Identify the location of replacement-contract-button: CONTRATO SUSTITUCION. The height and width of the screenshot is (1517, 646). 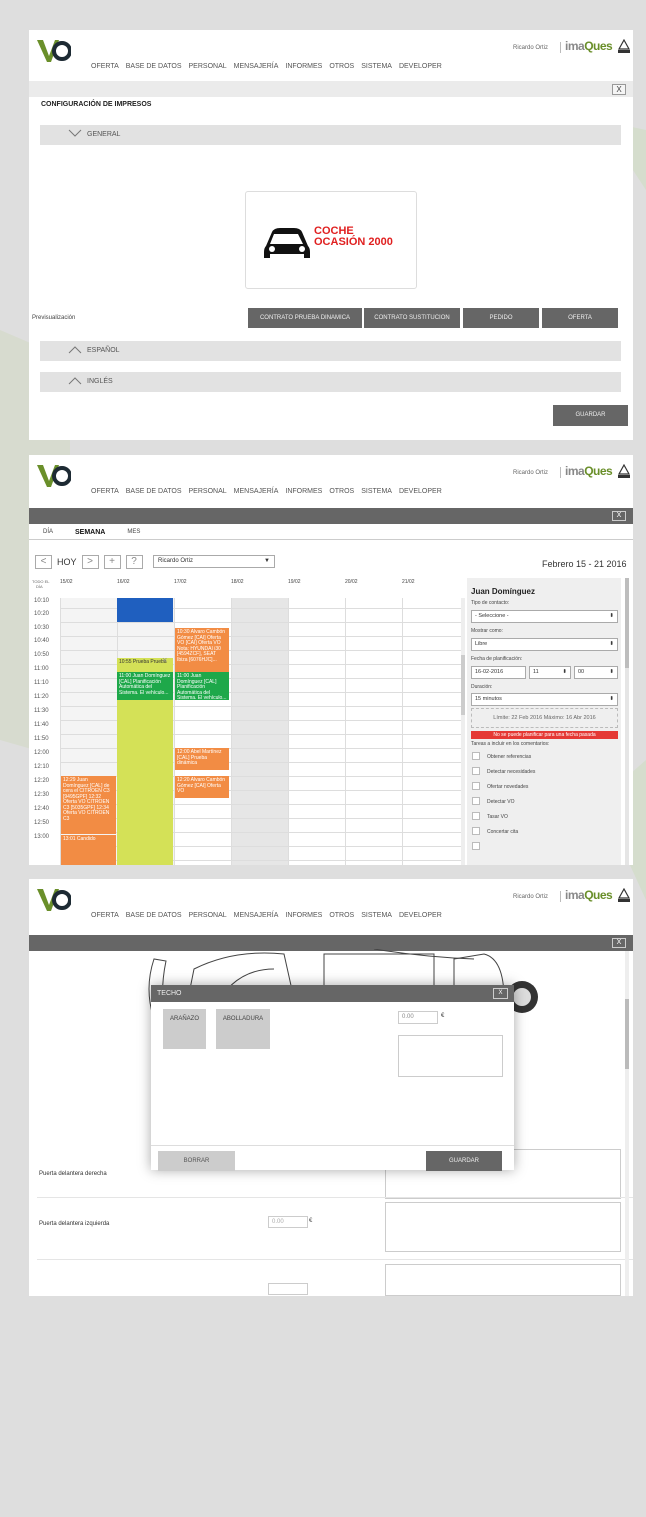
(412, 318).